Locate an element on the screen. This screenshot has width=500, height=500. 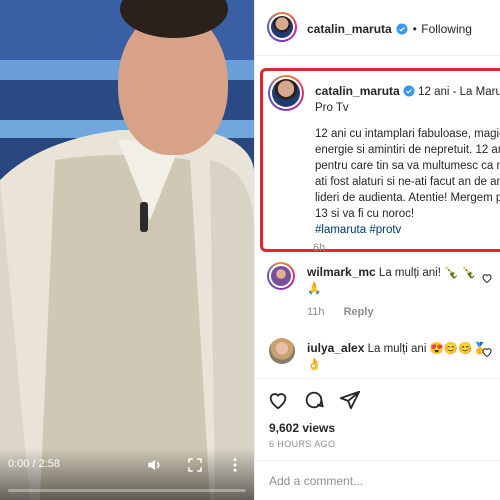
author-avatar-ring is located at coordinates (282, 27).